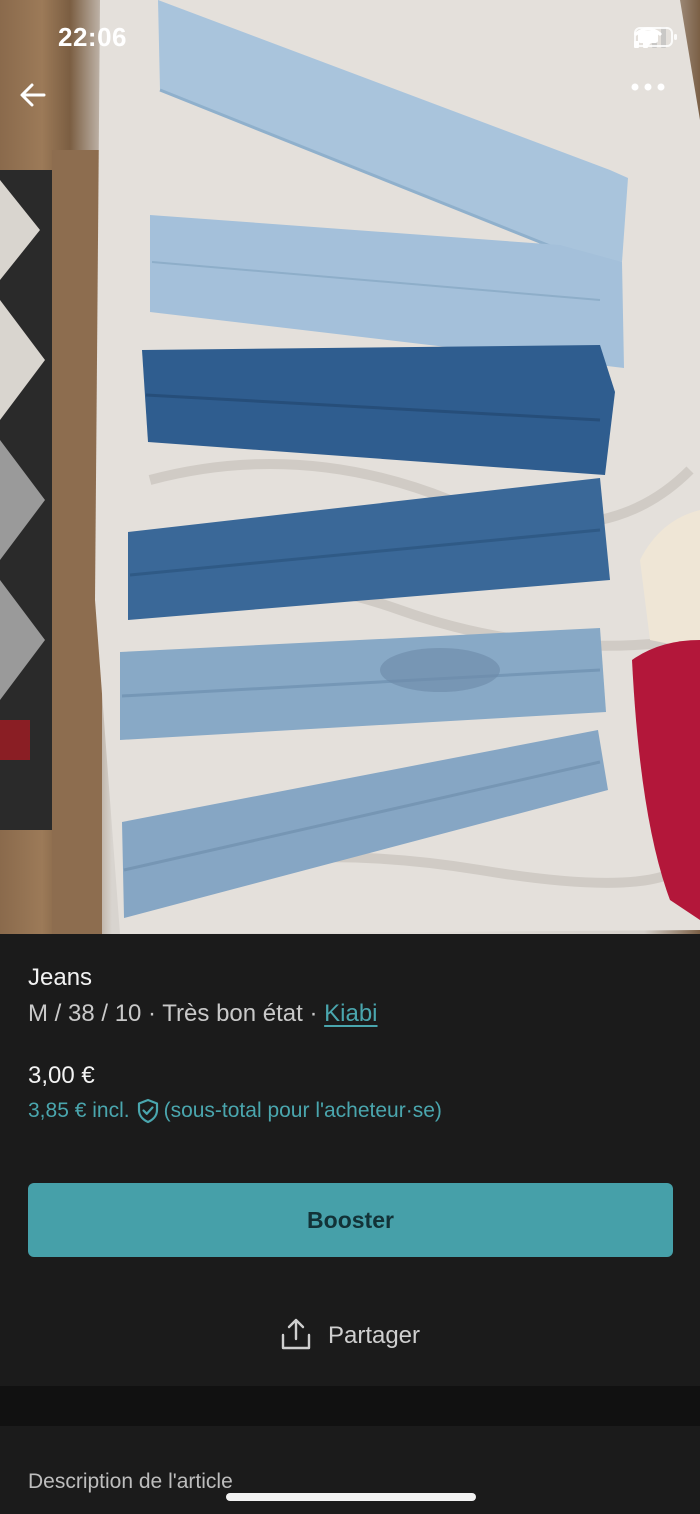 The width and height of the screenshot is (700, 1514). I want to click on listing-title: Jeans, so click(60, 977).